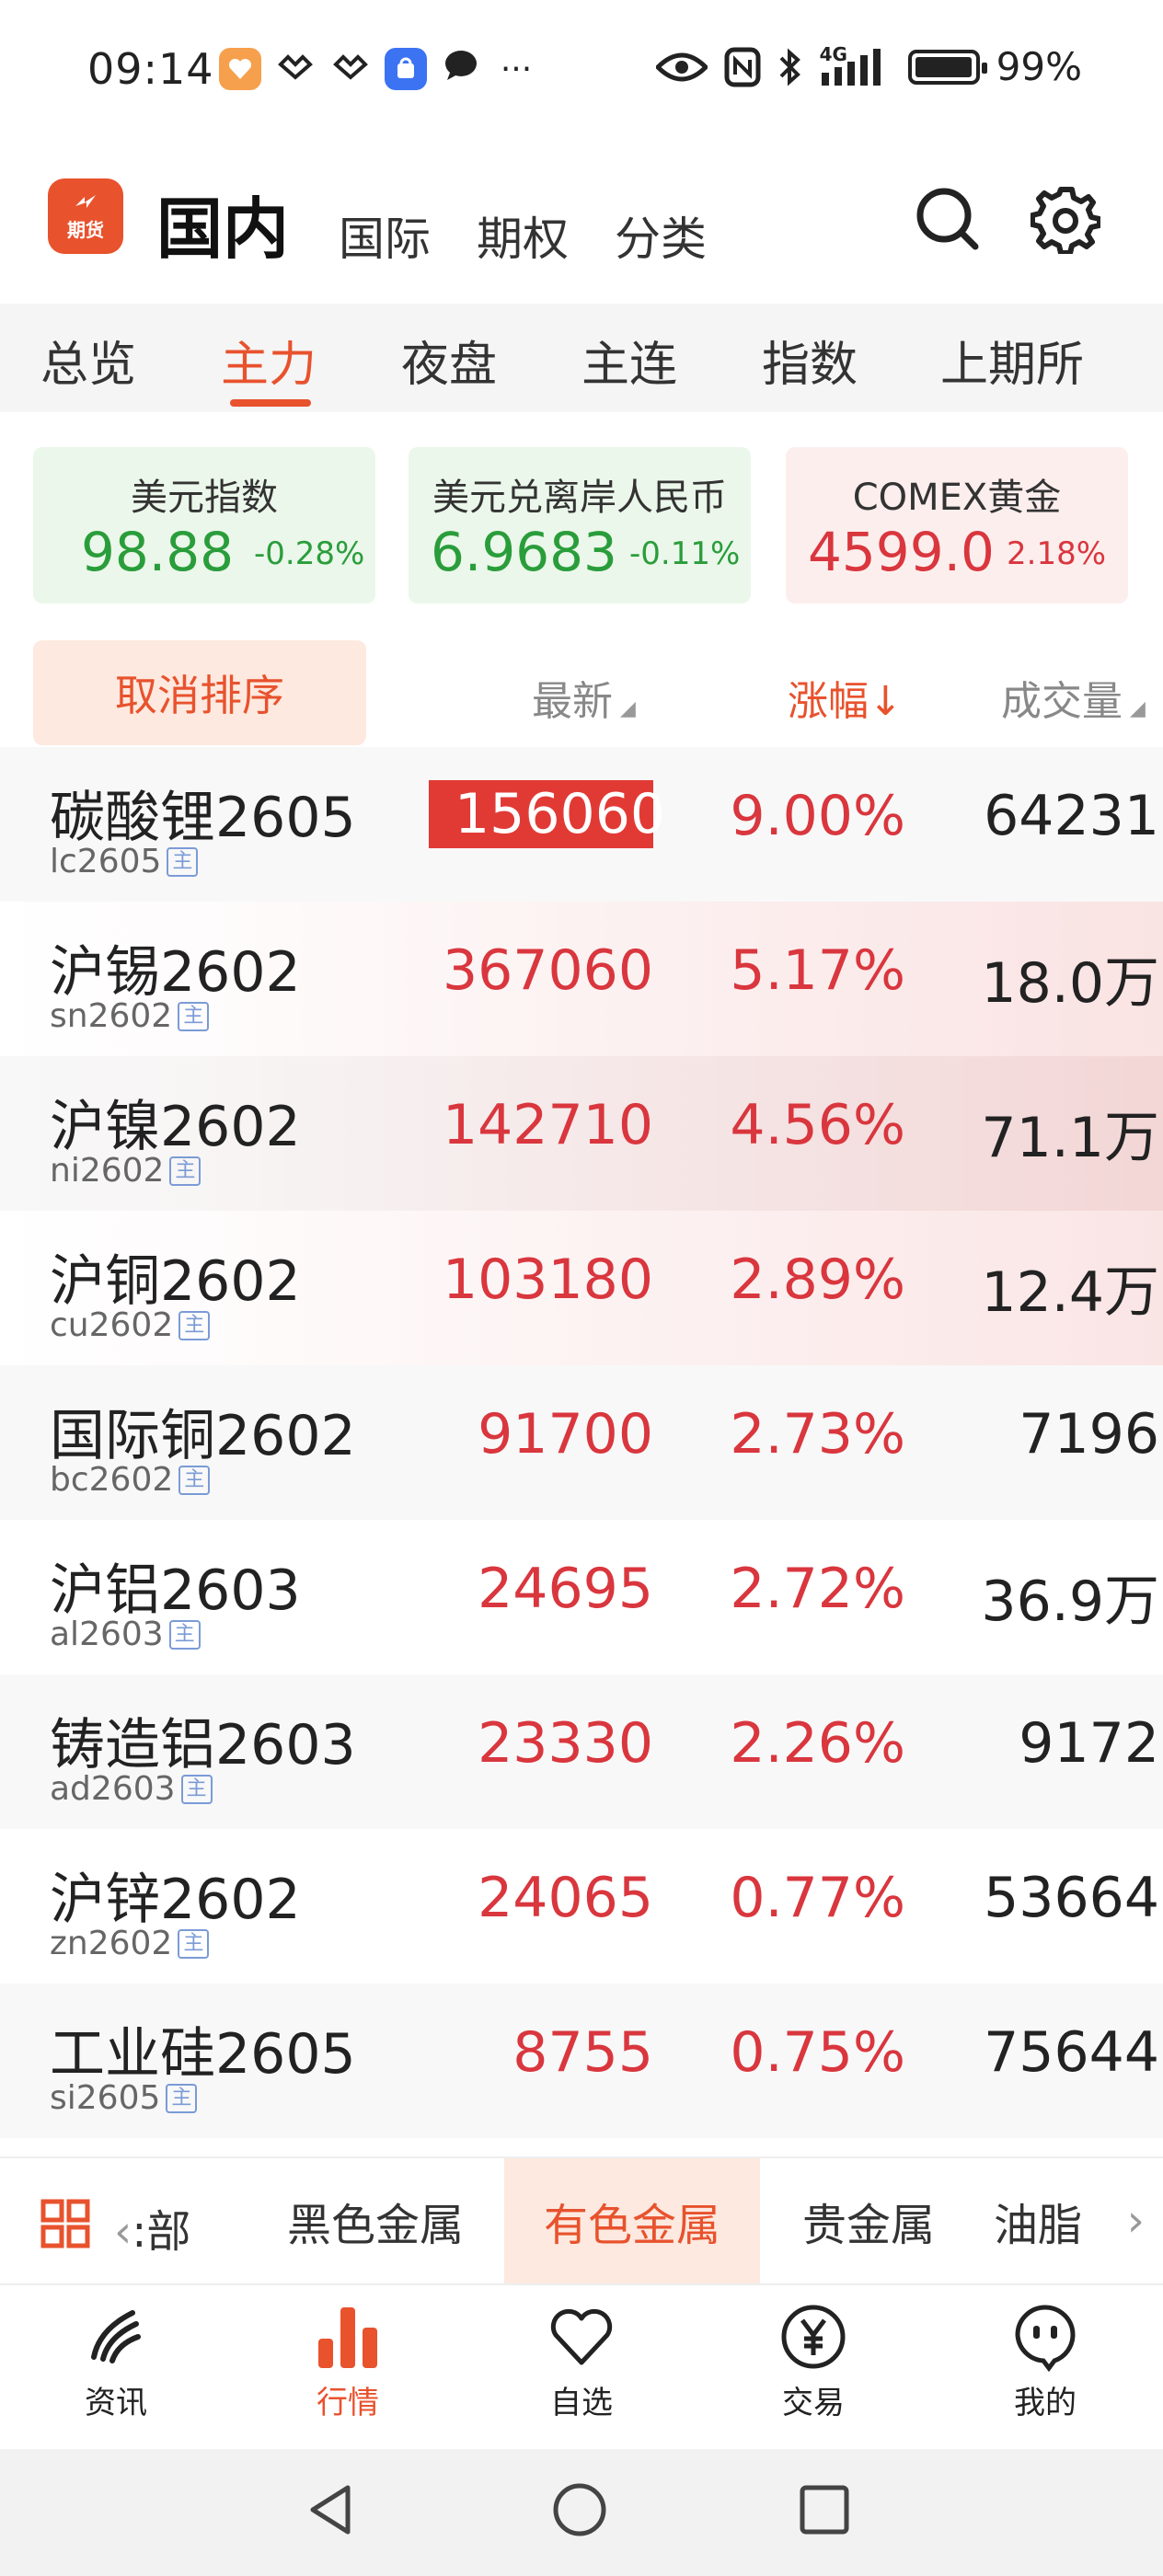  What do you see at coordinates (203, 2054) in the screenshot?
I see `contract-name: 工业硅2605` at bounding box center [203, 2054].